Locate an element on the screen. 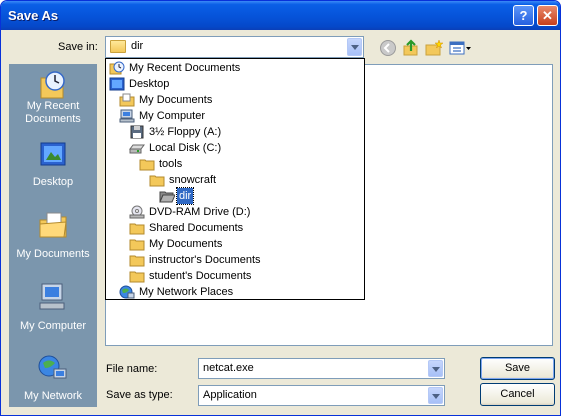 This screenshot has width=561, height=416. places-bar: My Recent Documents Desktop My Documents is located at coordinates (53, 235).